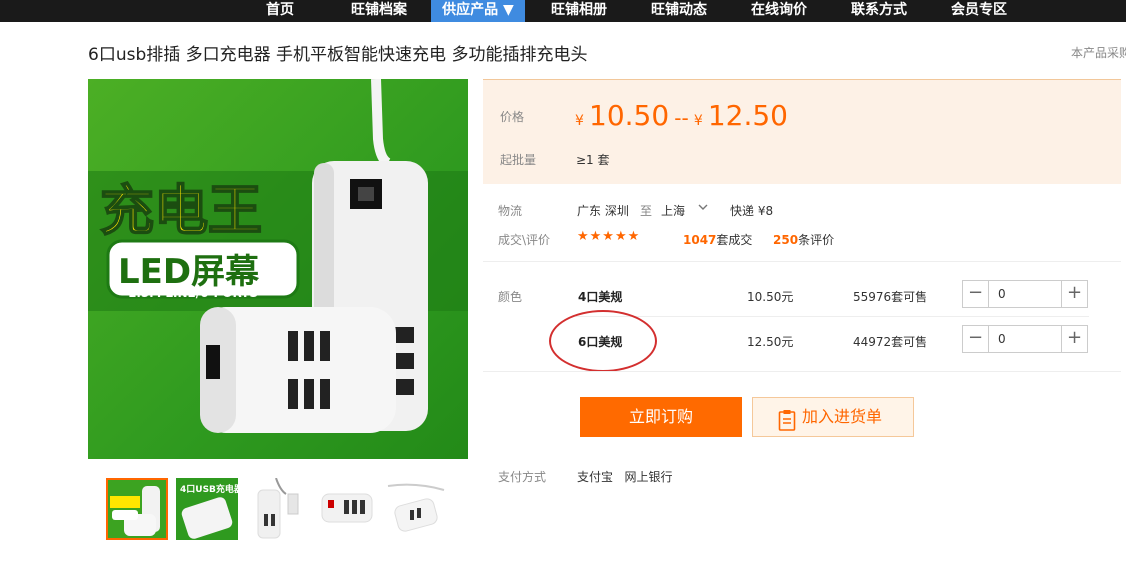 The image size is (1126, 563). Describe the element at coordinates (842, 416) in the screenshot. I see `add-to-cart-label: 加入进货单` at that location.